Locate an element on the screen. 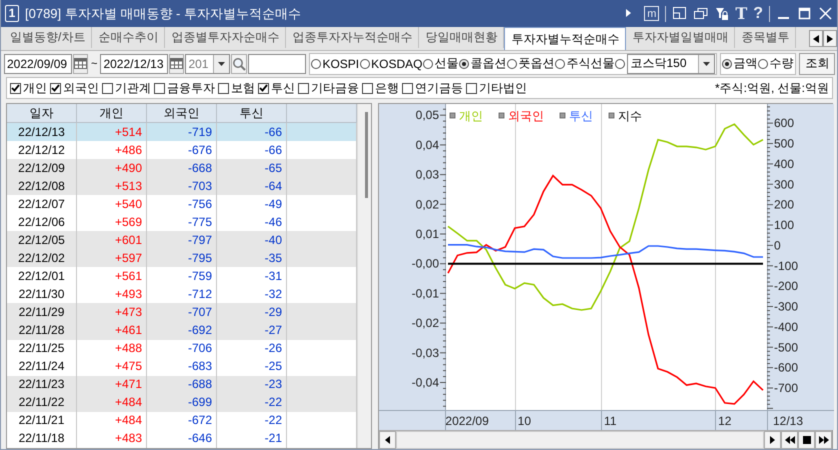  radio-label: 주식선물 is located at coordinates (590, 63).